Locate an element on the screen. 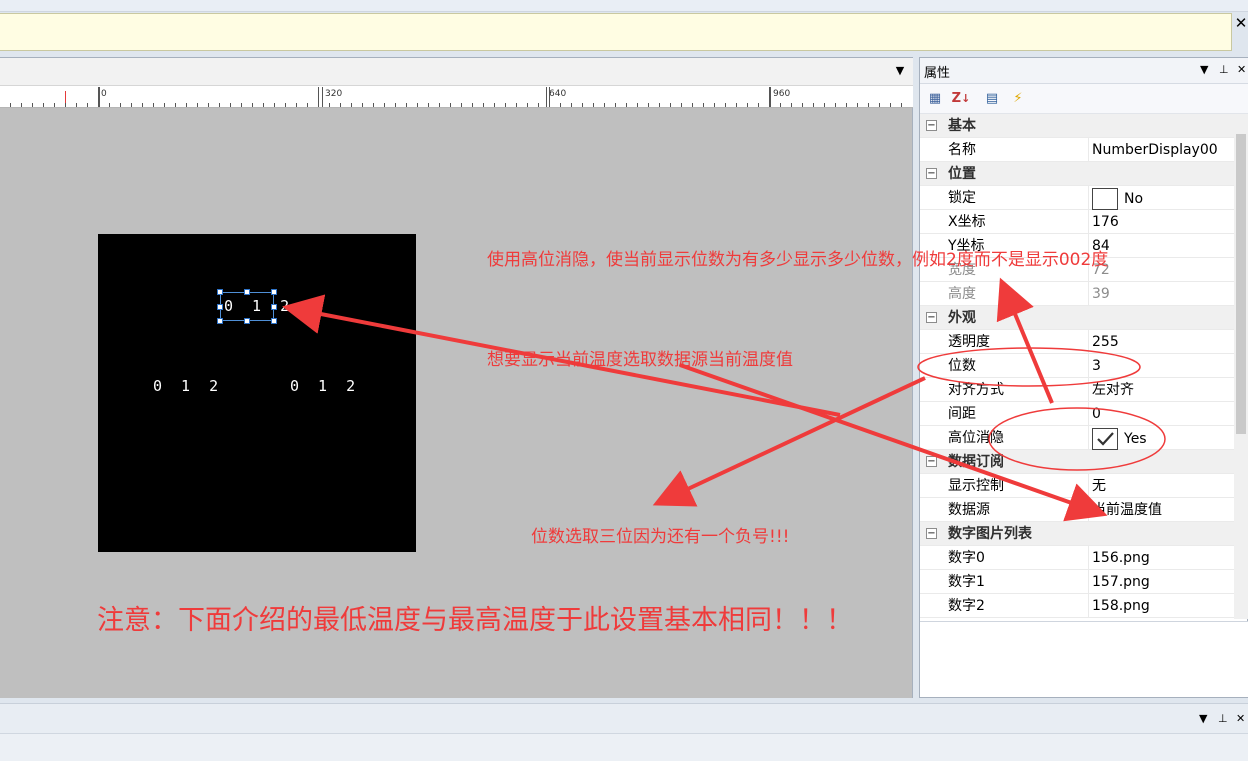 The width and height of the screenshot is (1248, 761). annotation-digits: 位数选取三位因为还有一个负号!!! is located at coordinates (660, 537).